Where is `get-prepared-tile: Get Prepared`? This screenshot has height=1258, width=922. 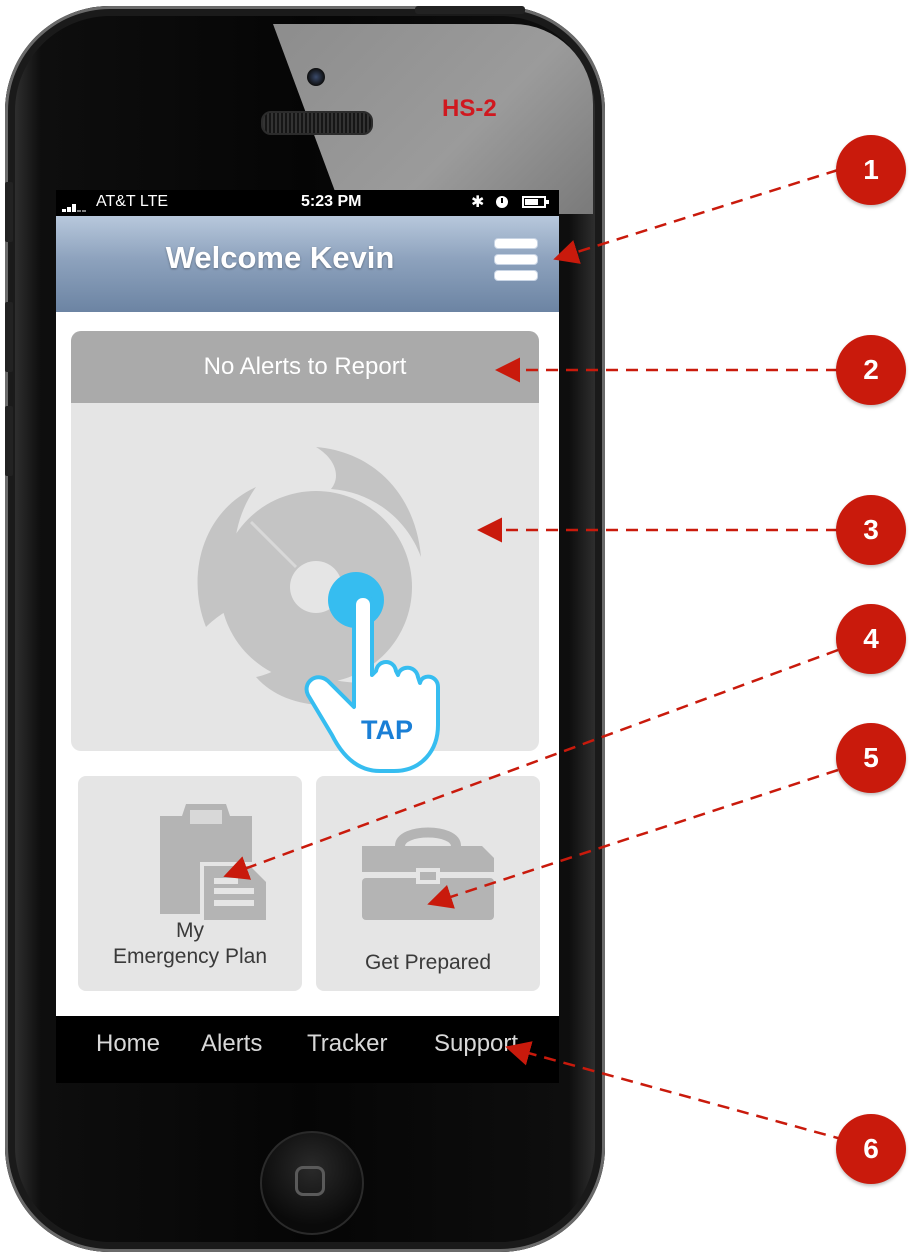 get-prepared-tile: Get Prepared is located at coordinates (428, 883).